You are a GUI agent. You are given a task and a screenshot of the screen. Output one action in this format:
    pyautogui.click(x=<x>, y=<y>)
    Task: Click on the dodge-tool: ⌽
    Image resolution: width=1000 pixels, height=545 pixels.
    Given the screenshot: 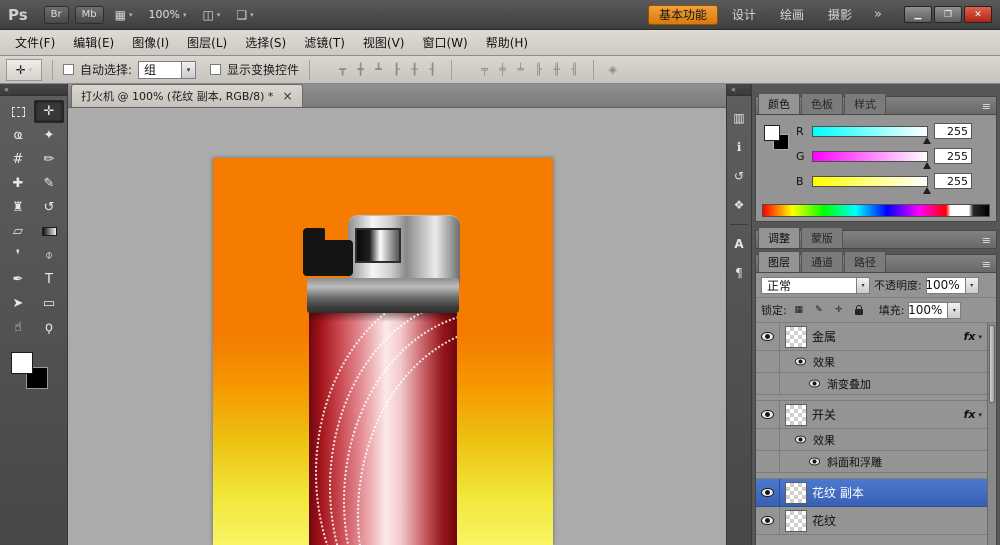 What is the action you would take?
    pyautogui.click(x=49, y=255)
    